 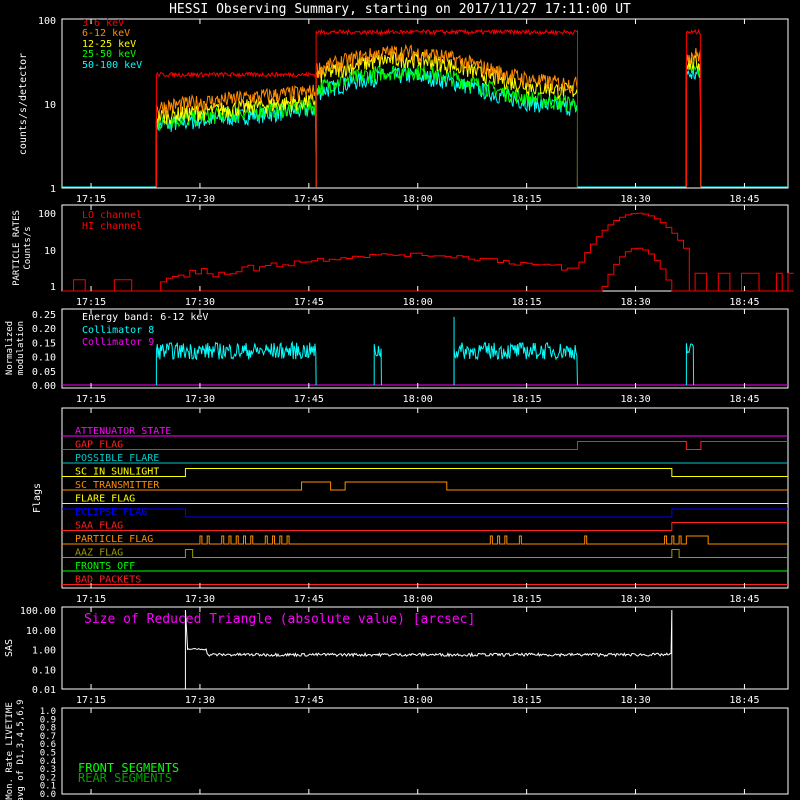 I want to click on livetime-ylabel-2: avg of D1,3,4,5,6,9, so click(x=21, y=750).